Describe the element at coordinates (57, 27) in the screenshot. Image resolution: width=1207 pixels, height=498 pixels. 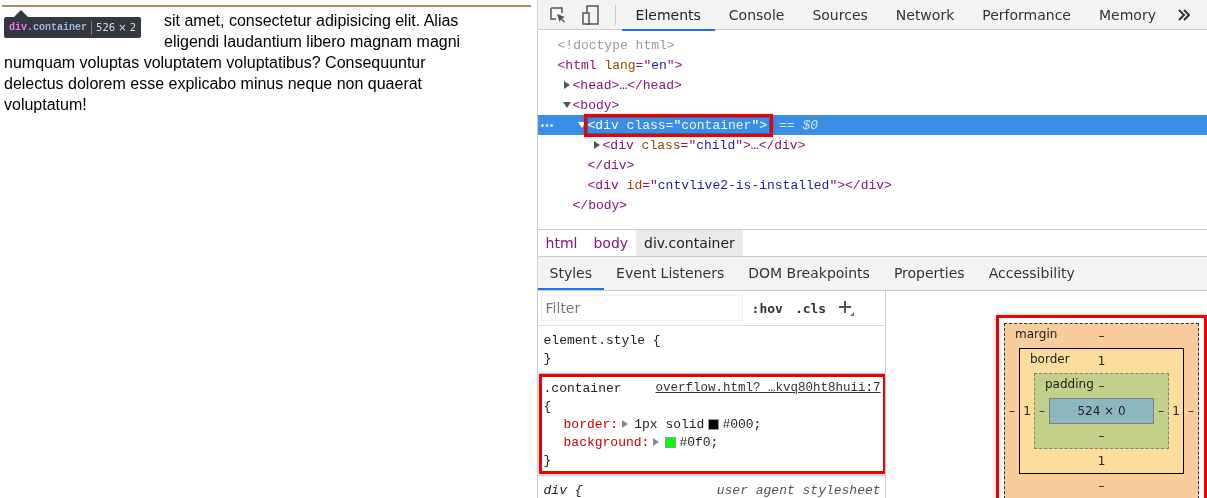
I see `tooltip-class: .container` at that location.